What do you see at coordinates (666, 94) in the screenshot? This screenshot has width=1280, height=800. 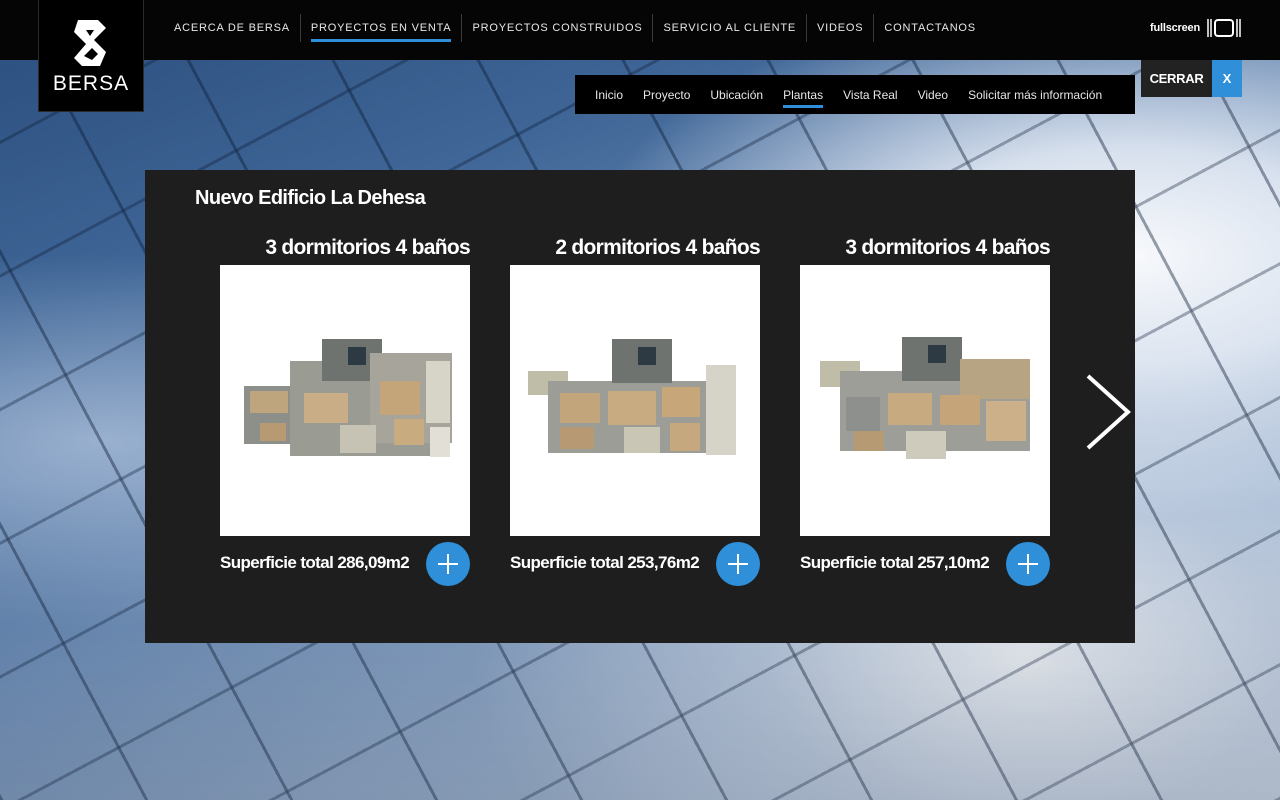 I see `subnav-proyecto: Proyecto` at bounding box center [666, 94].